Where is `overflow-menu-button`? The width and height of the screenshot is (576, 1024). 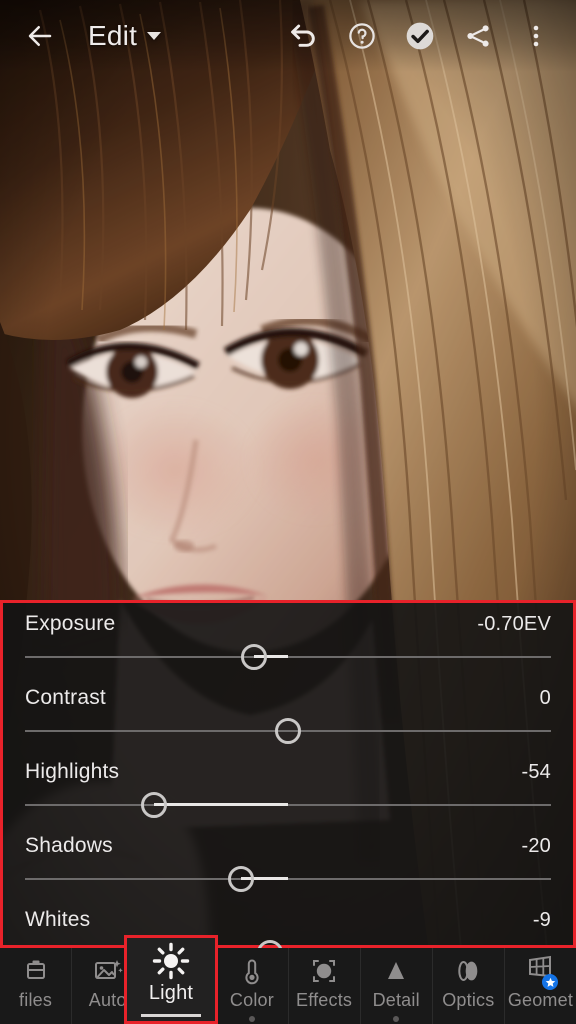
overflow-menu-button is located at coordinates (536, 36).